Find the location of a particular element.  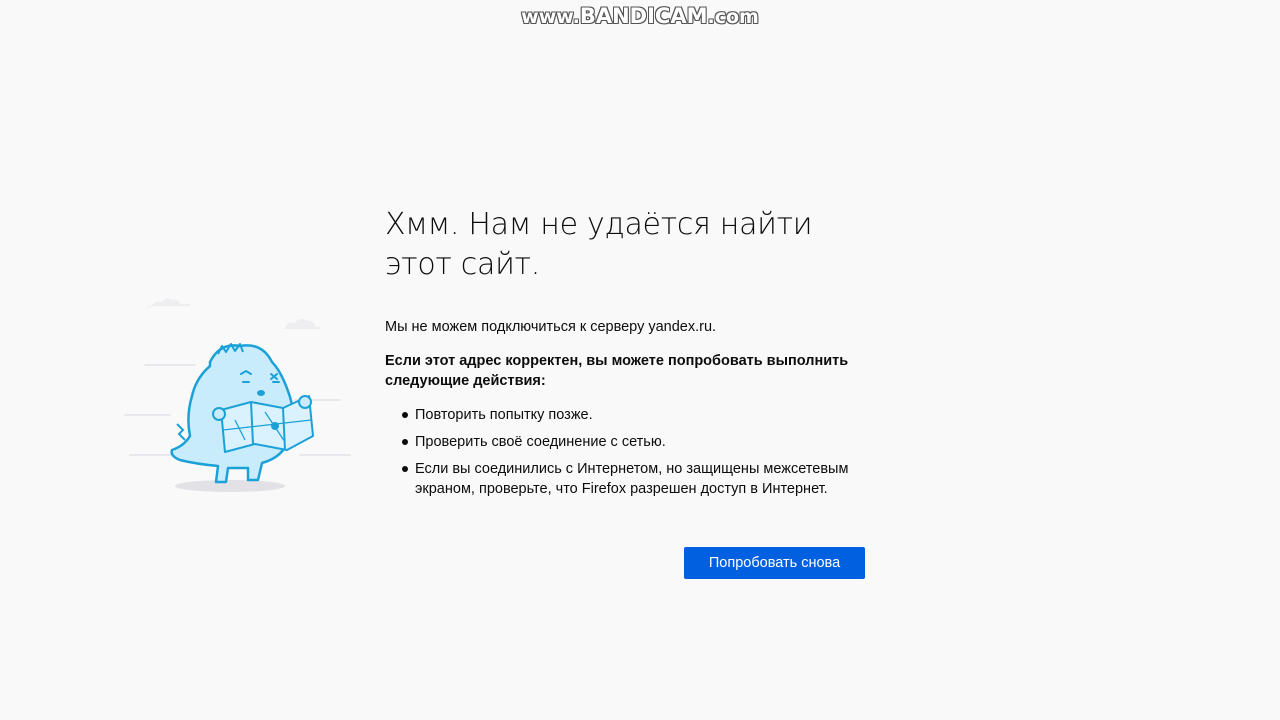

try-again-button: Попробовать снова is located at coordinates (774, 563).